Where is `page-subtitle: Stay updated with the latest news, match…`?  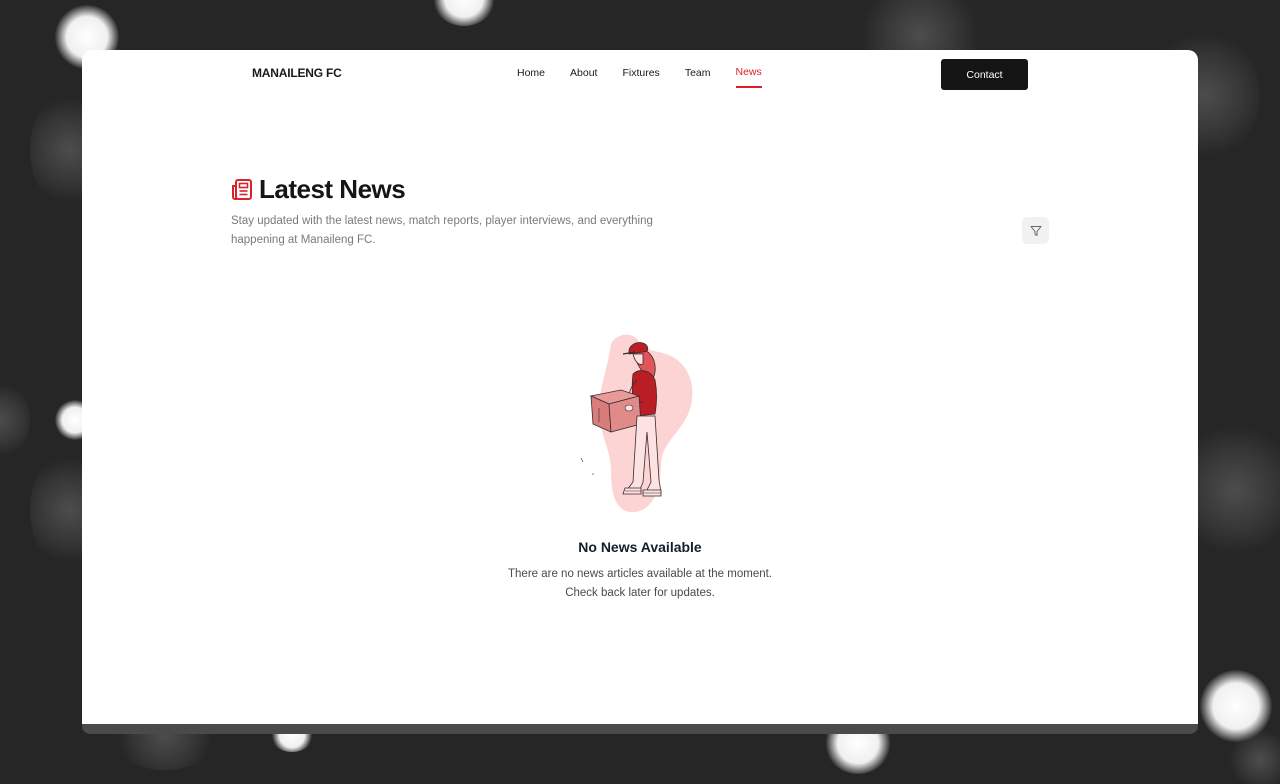
page-subtitle: Stay updated with the latest news, match… is located at coordinates (442, 230).